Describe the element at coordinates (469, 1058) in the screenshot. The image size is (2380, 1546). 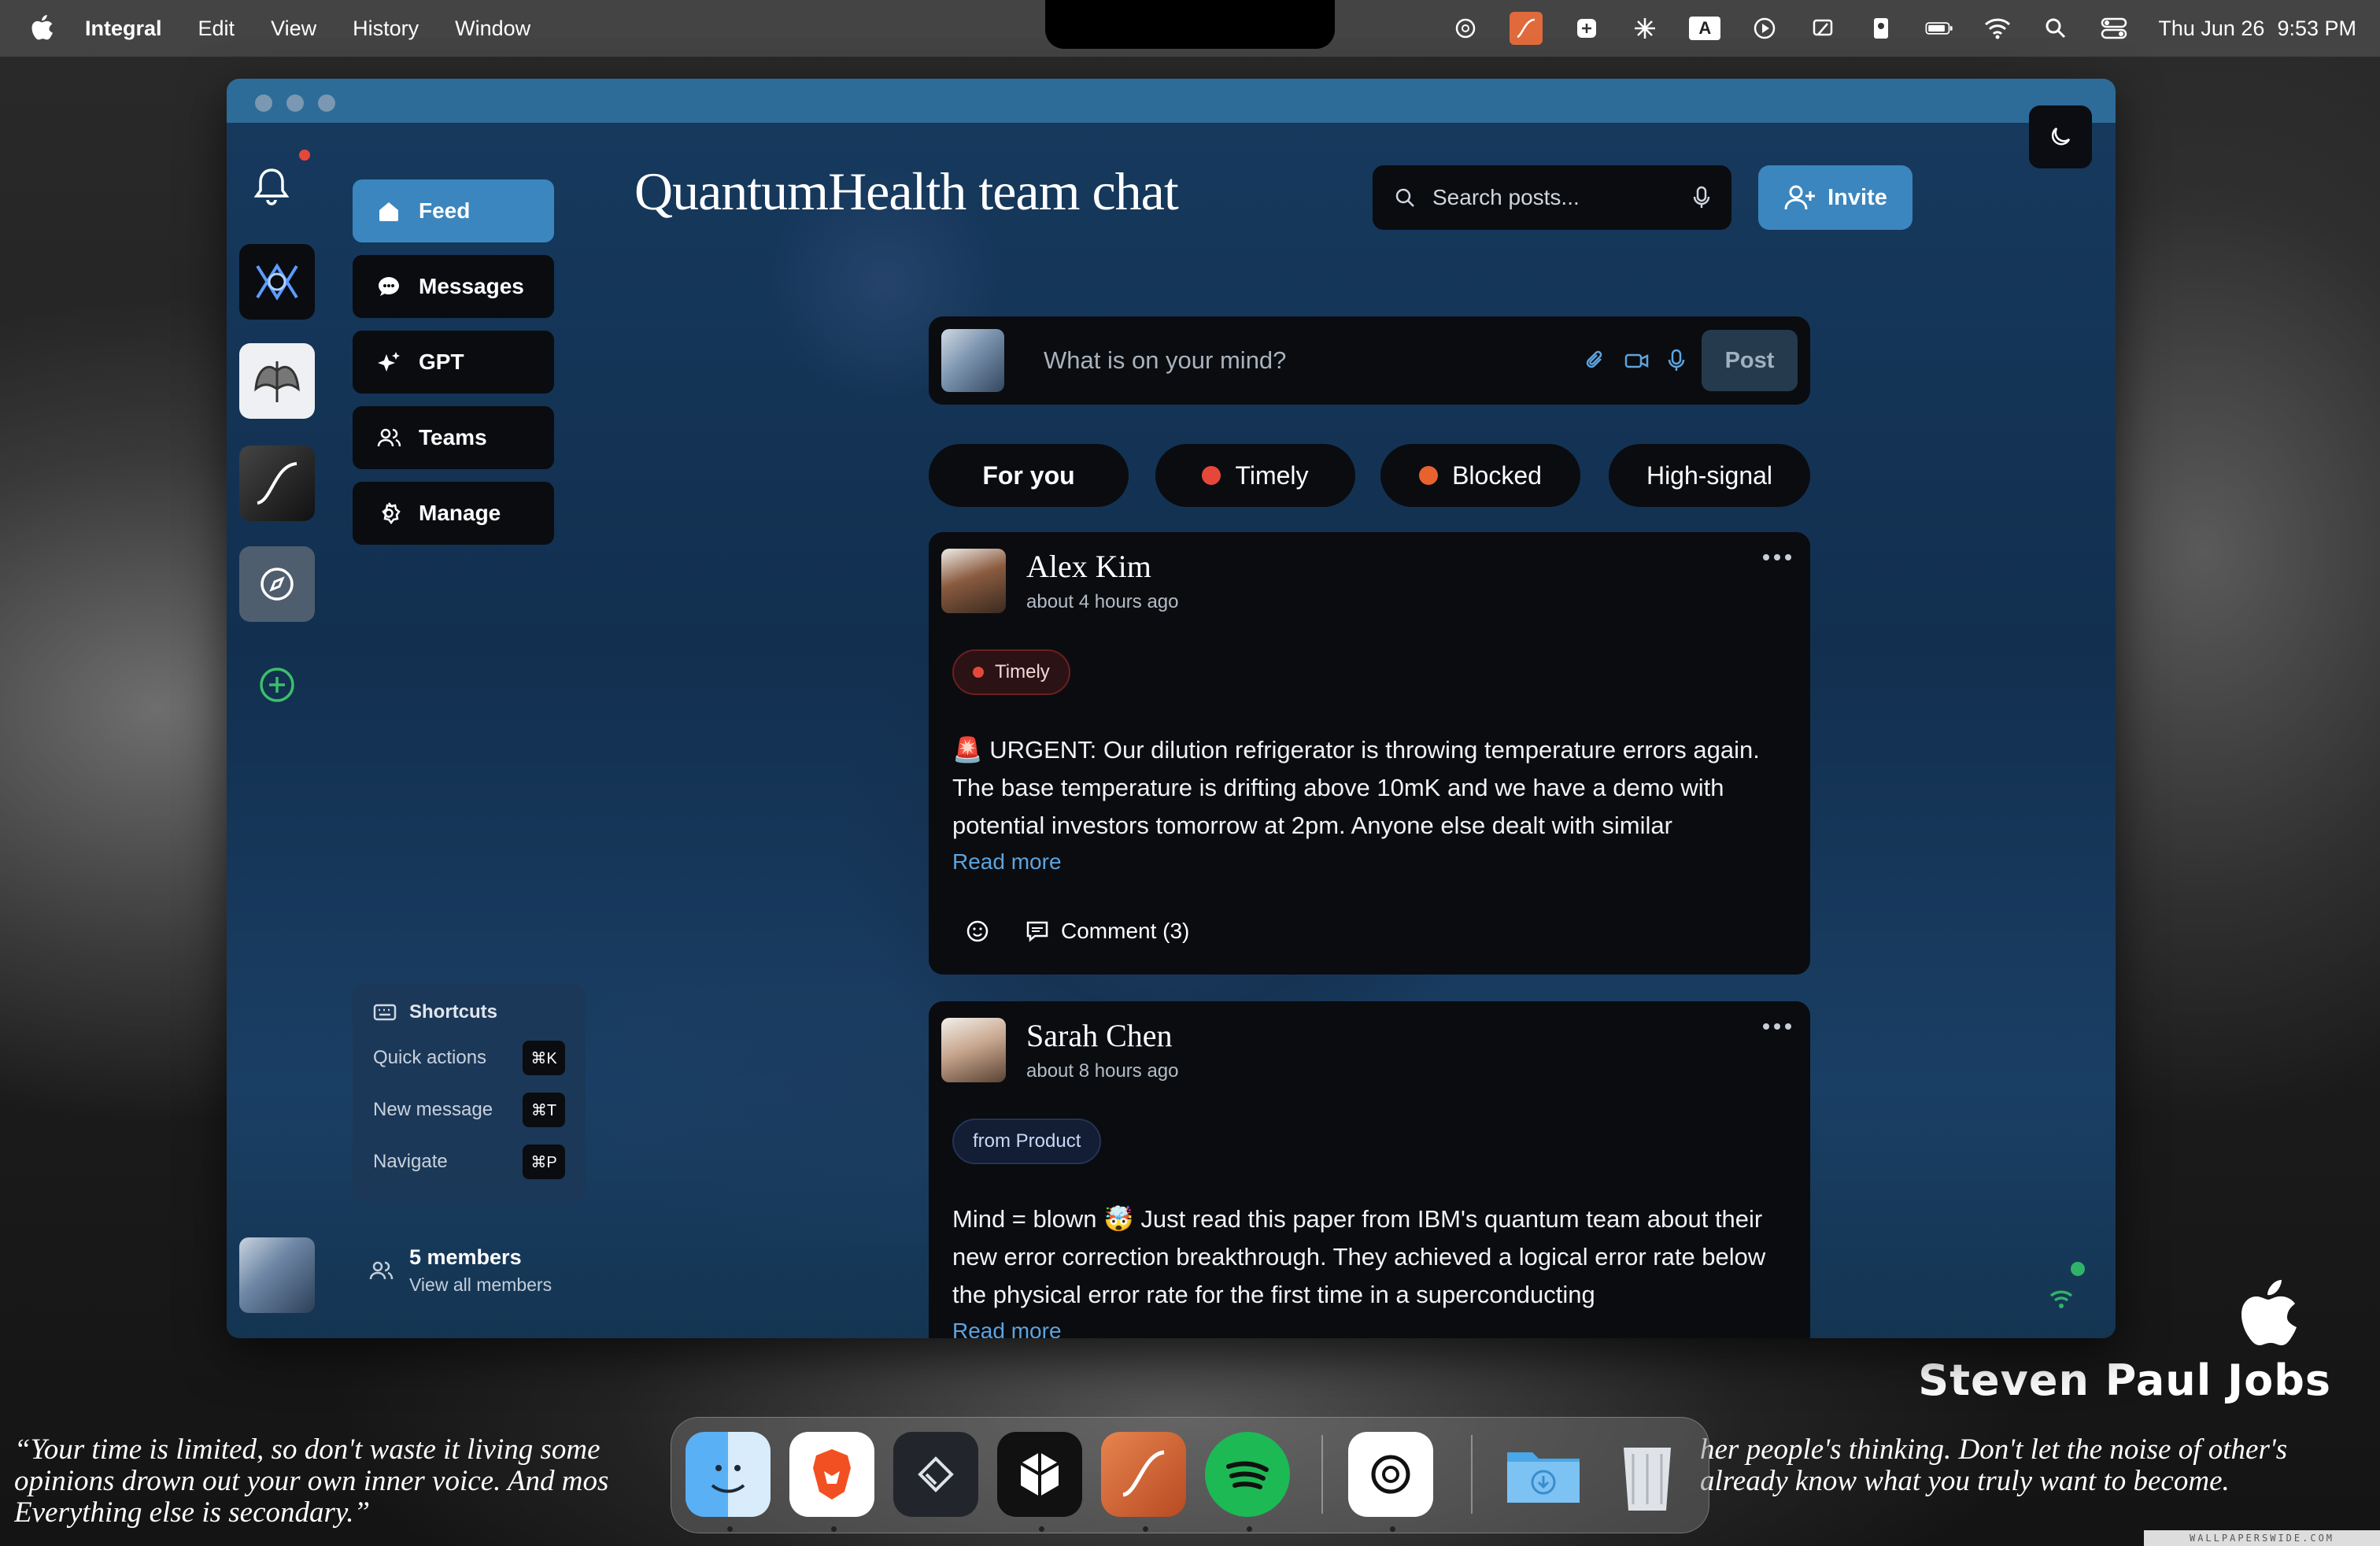
I see `shortcut-quick-actions: Quick actions ⌘K` at that location.